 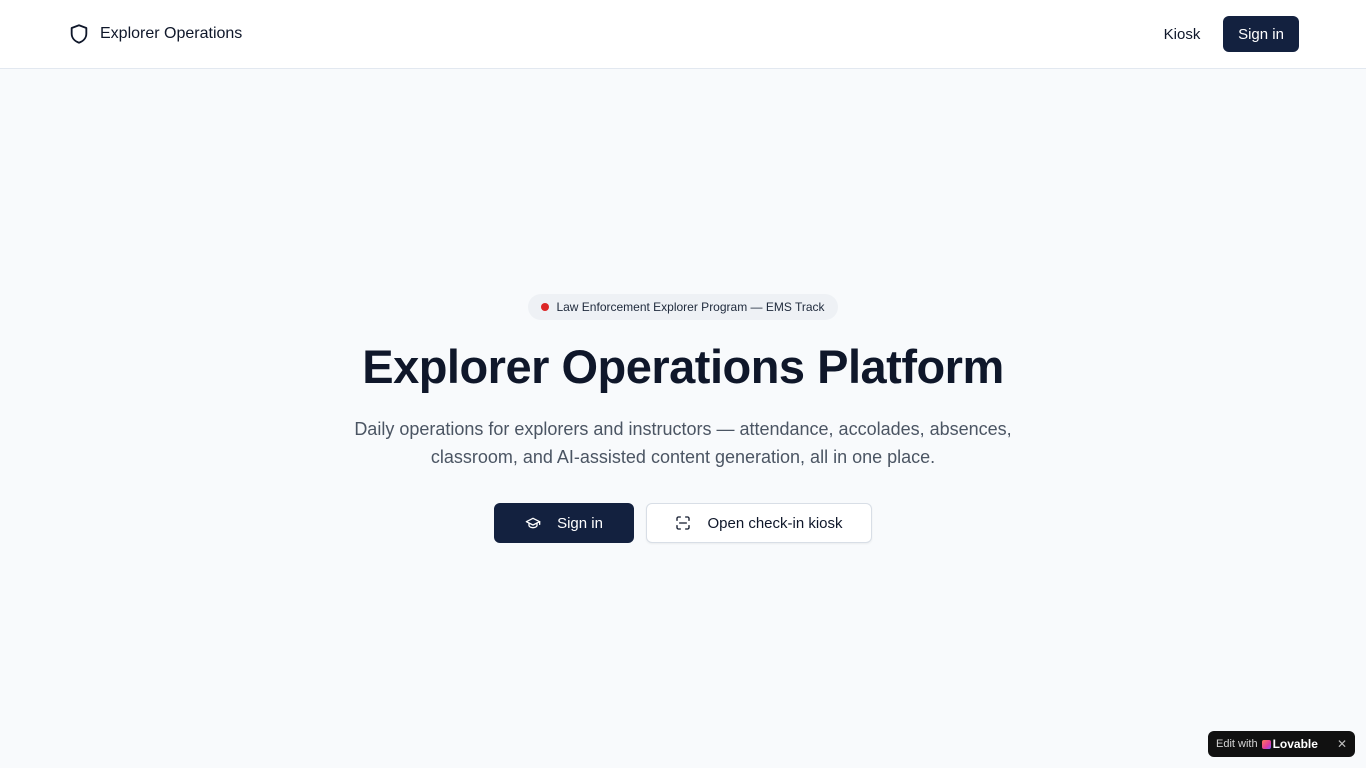 What do you see at coordinates (683, 523) in the screenshot?
I see `scan-icon` at bounding box center [683, 523].